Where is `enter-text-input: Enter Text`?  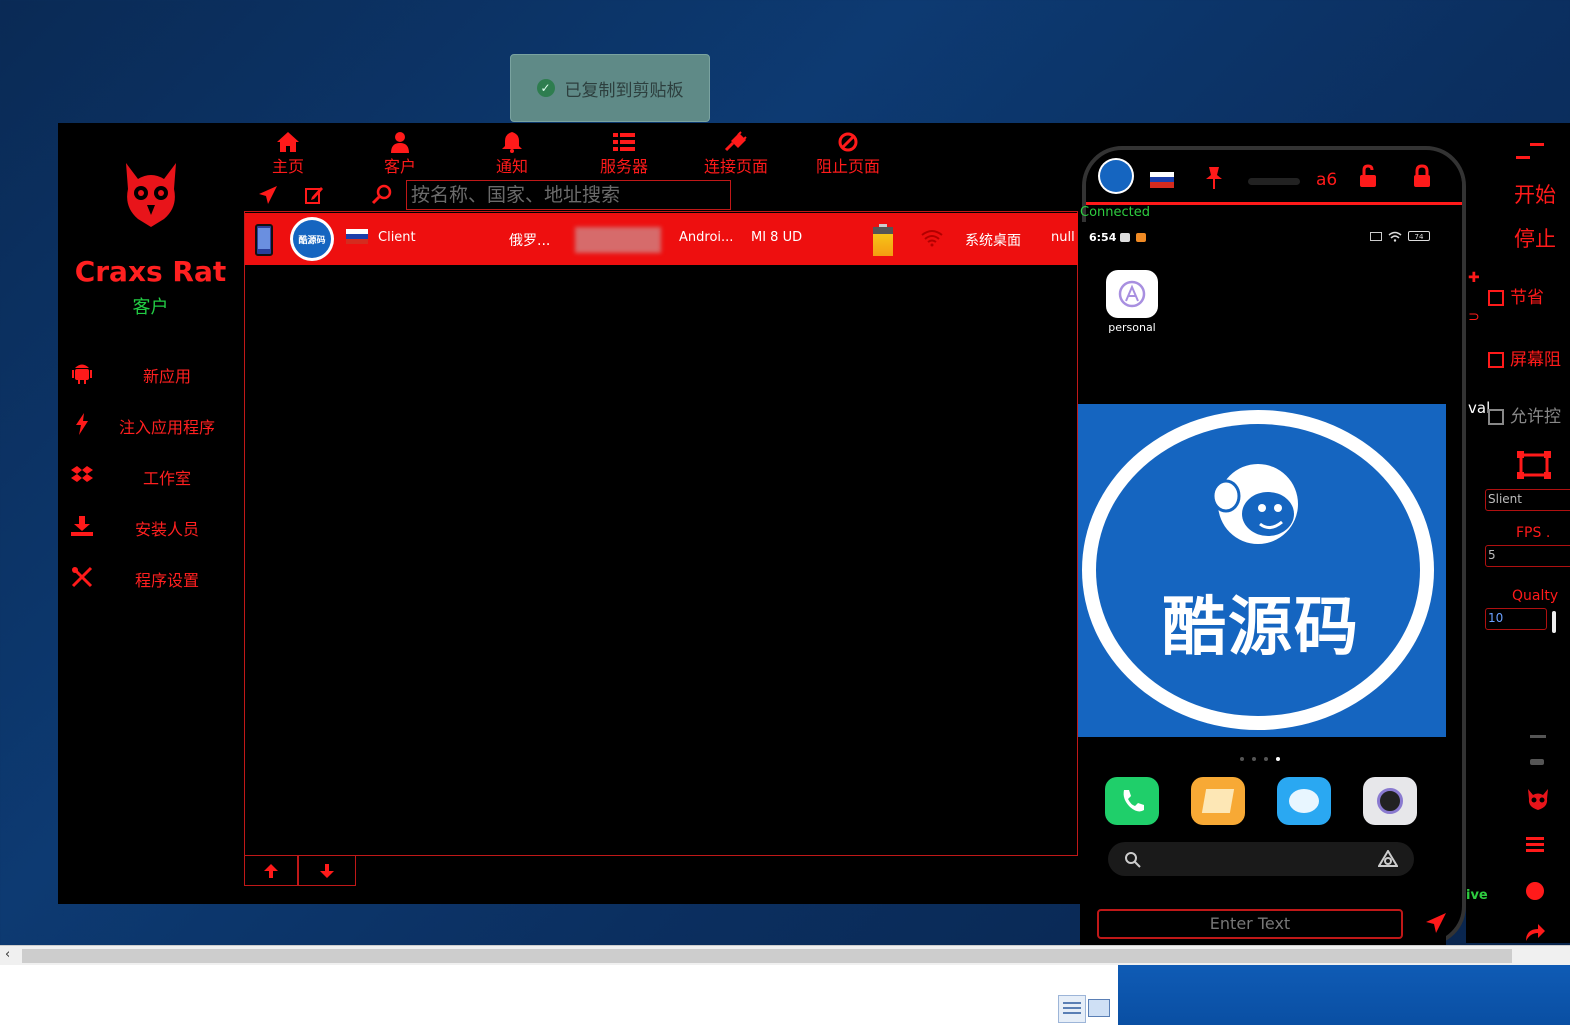 enter-text-input: Enter Text is located at coordinates (1250, 924).